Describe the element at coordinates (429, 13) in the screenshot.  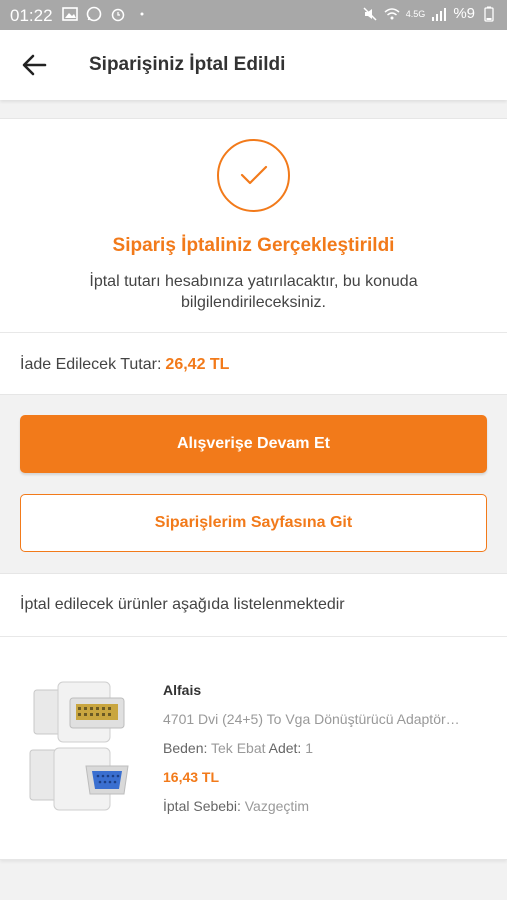
I see `status-indicators: 4.5G %9` at that location.